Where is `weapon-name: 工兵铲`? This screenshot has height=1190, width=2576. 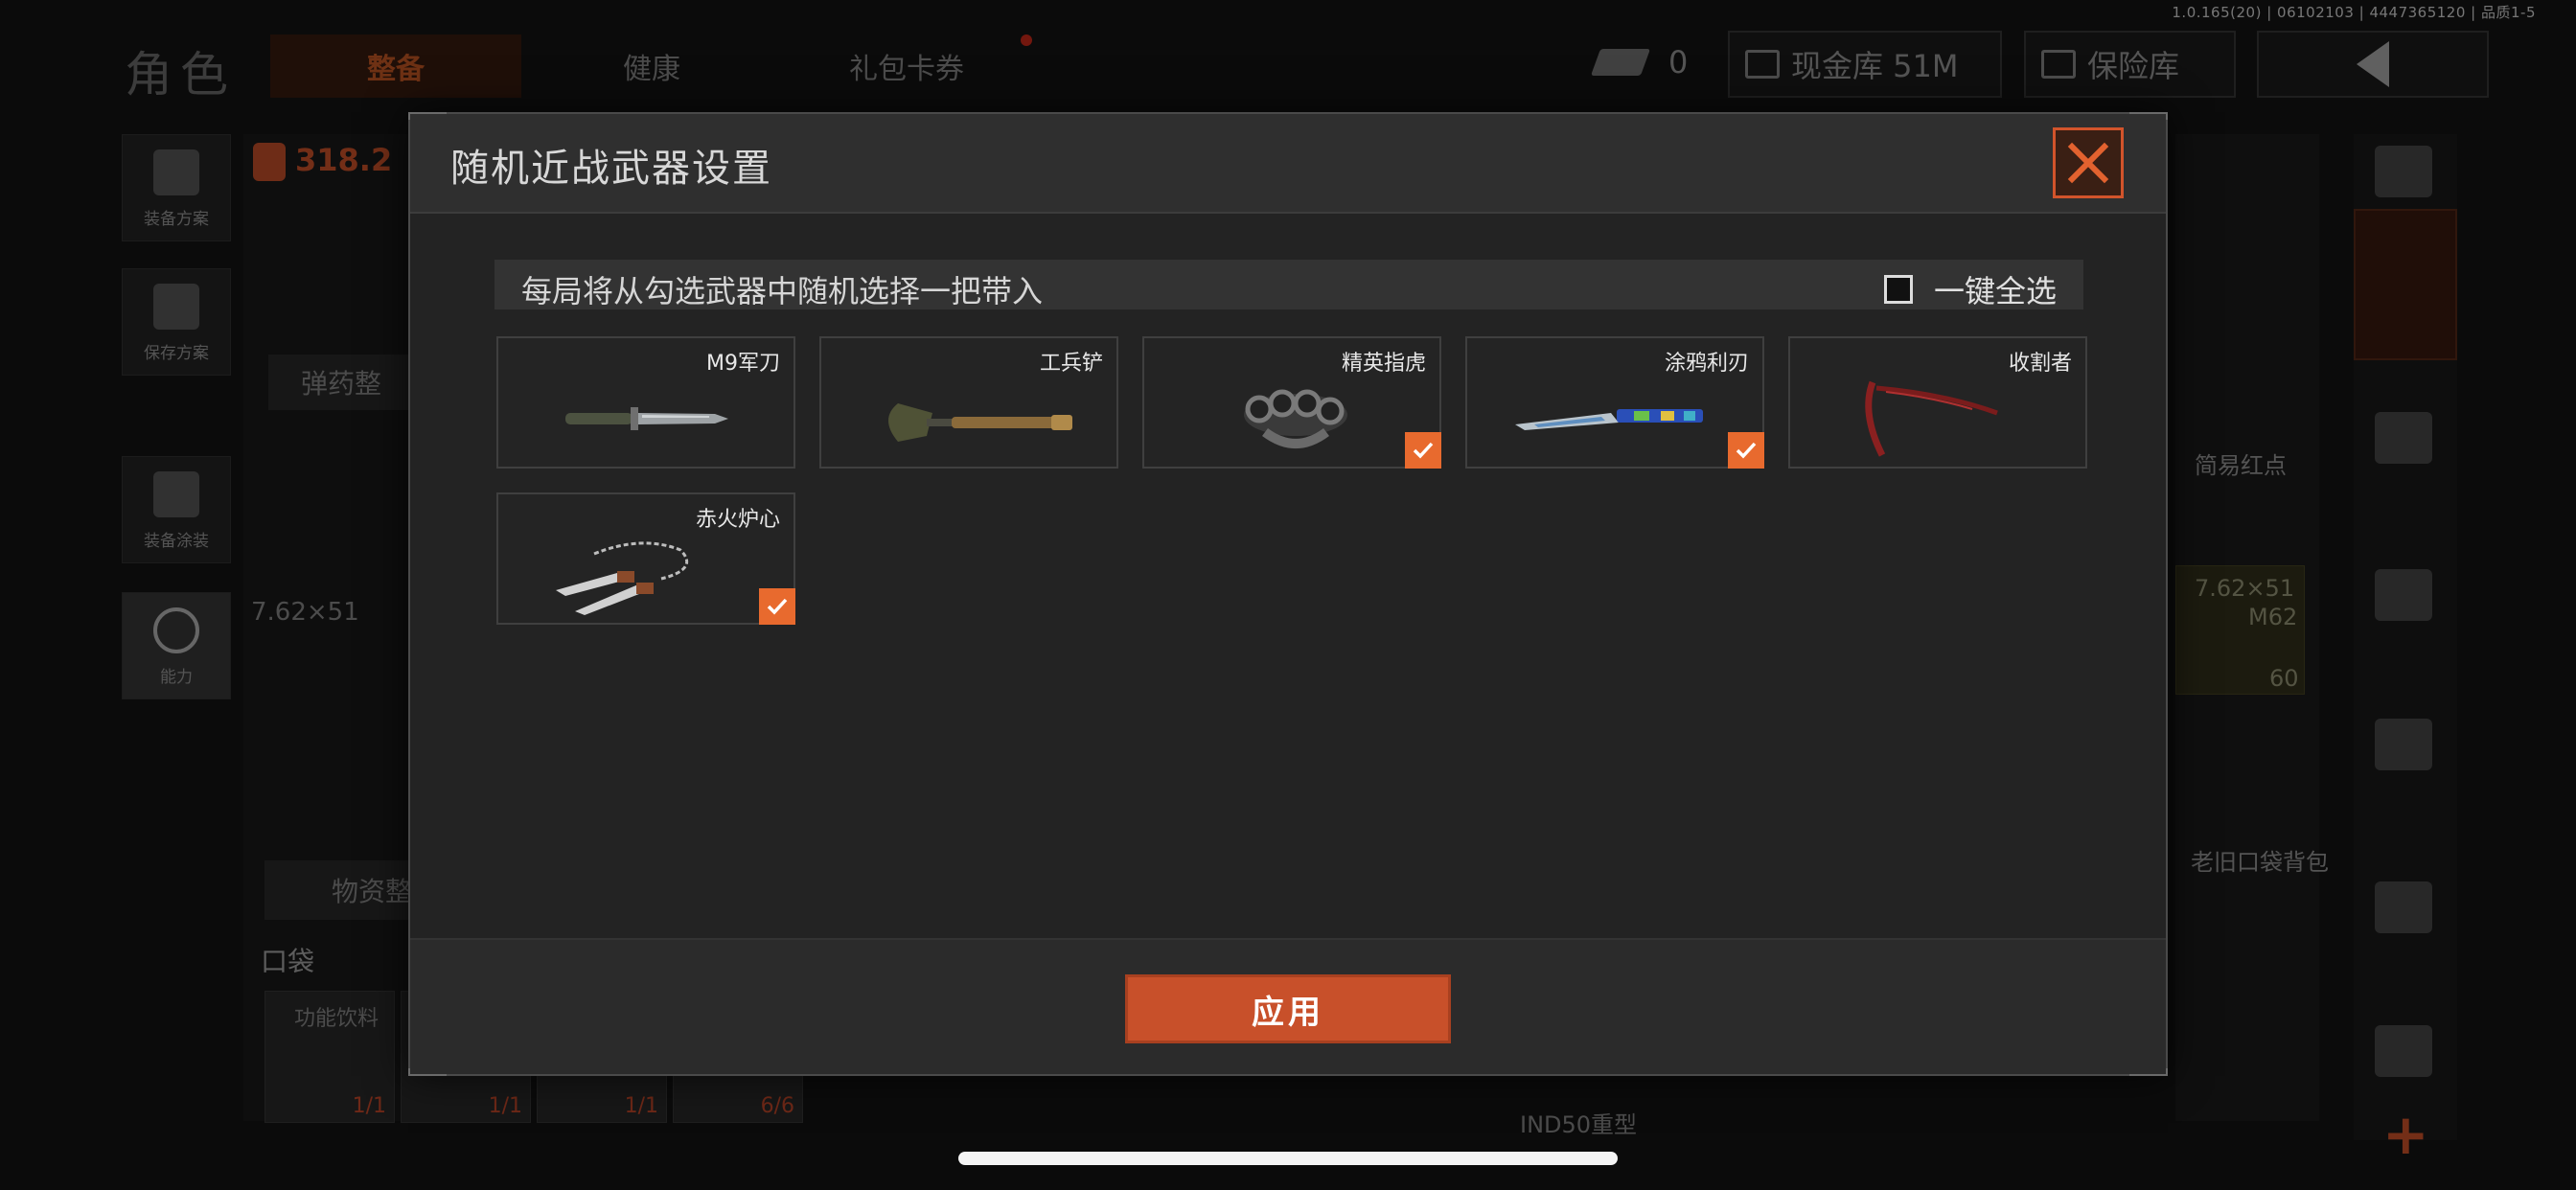 weapon-name: 工兵铲 is located at coordinates (1071, 364).